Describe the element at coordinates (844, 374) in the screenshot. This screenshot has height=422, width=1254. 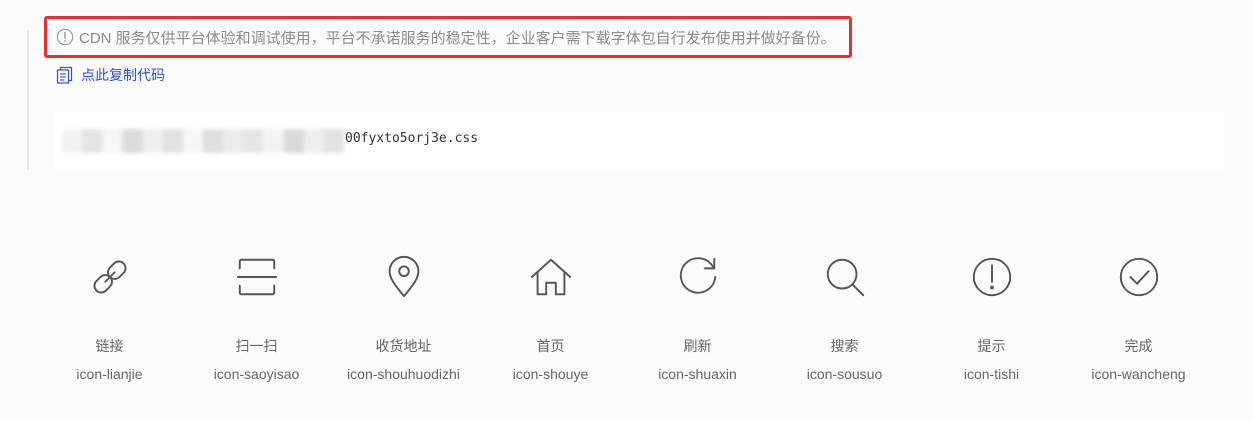
I see `icon-class-name: icon-sousuo` at that location.